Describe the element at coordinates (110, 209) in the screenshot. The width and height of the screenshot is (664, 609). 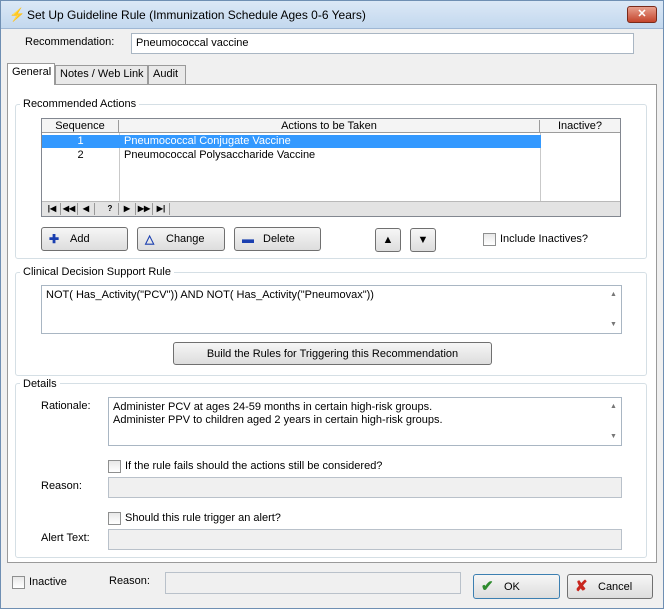
I see `help-icon: ?` at that location.